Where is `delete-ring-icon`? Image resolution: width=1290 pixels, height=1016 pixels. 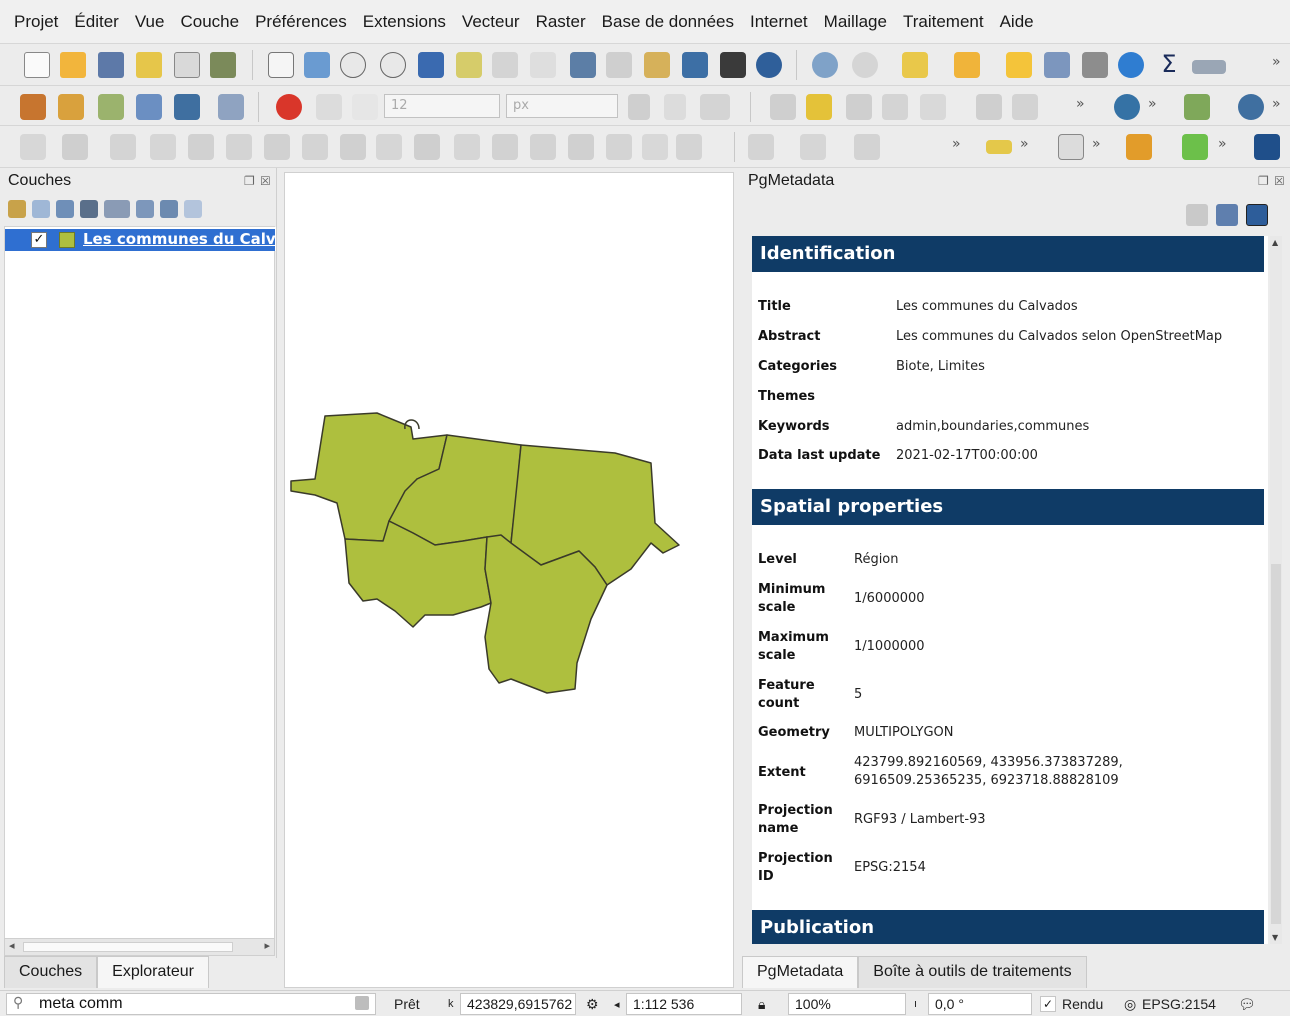 delete-ring-icon is located at coordinates (315, 147).